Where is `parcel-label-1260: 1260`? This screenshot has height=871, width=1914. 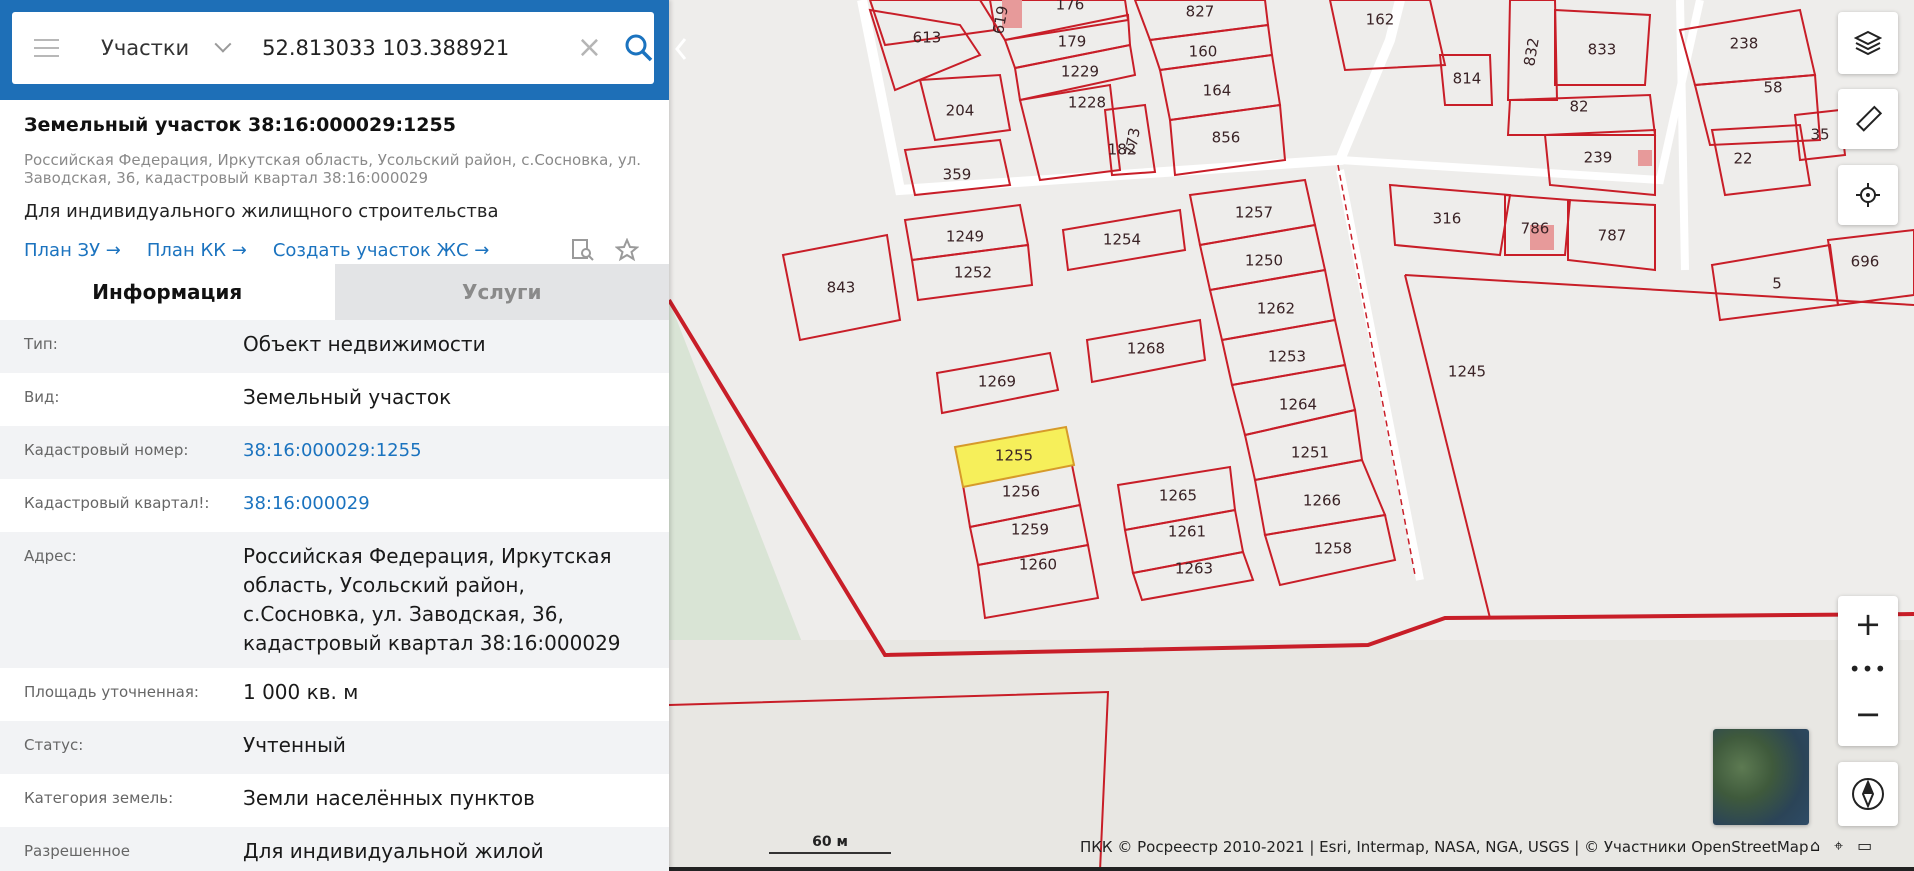 parcel-label-1260: 1260 is located at coordinates (1038, 565).